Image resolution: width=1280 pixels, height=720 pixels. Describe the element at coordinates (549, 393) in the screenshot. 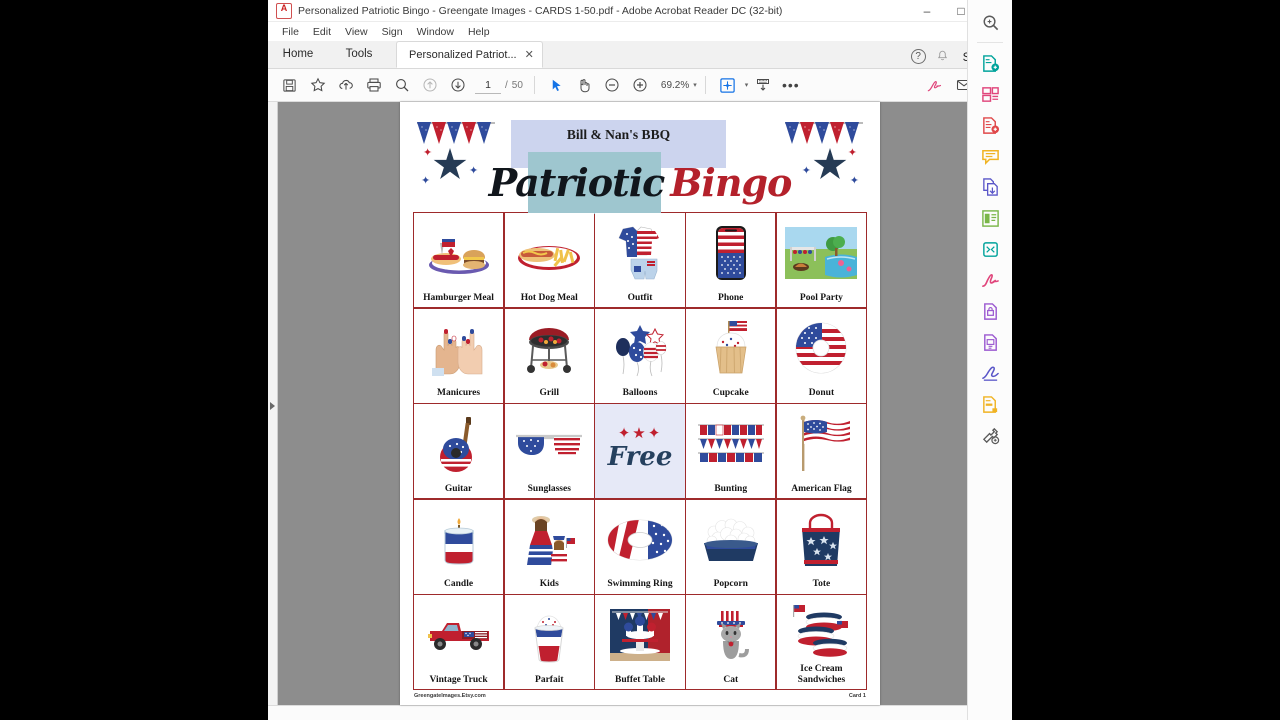

I see `bingo-cell-label: Grill` at that location.